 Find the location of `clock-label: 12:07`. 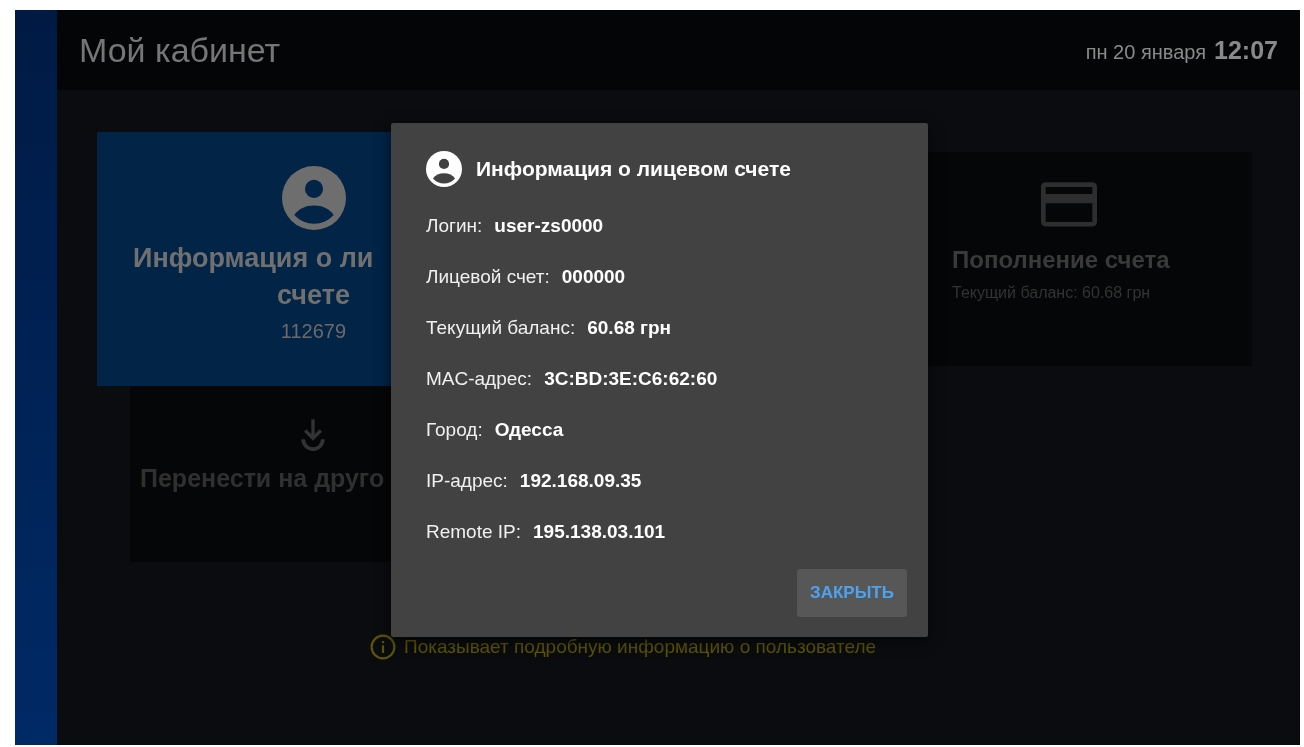

clock-label: 12:07 is located at coordinates (1246, 50).